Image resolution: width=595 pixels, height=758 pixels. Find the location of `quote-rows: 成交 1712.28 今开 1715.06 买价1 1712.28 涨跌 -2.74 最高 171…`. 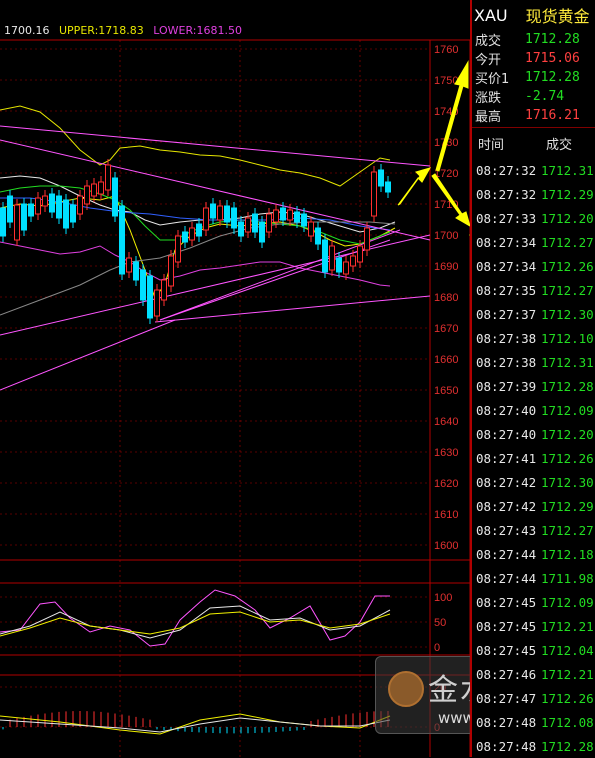

quote-rows: 成交 1712.28 今开 1715.06 买价1 1712.28 涨跌 -2.74 最高 171… is located at coordinates (533, 77).